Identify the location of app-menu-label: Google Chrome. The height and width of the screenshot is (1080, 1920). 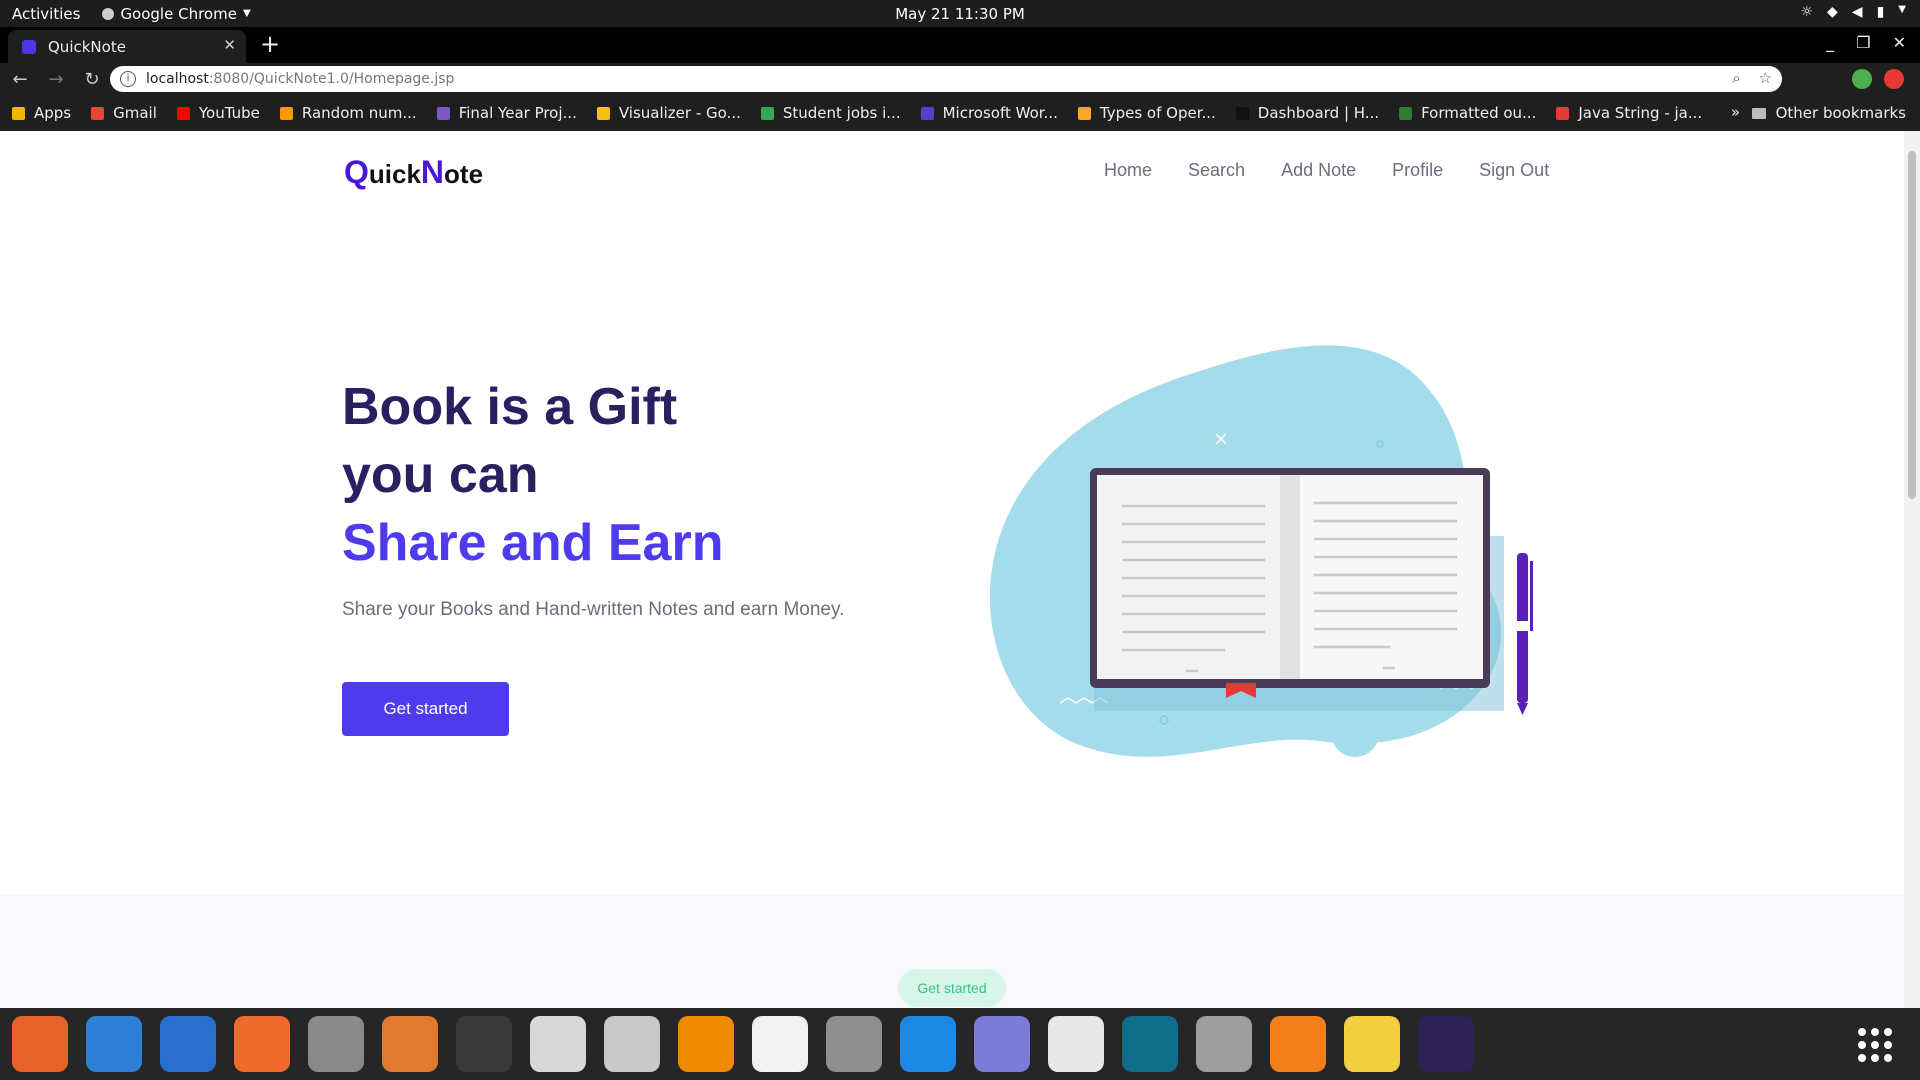
(178, 13).